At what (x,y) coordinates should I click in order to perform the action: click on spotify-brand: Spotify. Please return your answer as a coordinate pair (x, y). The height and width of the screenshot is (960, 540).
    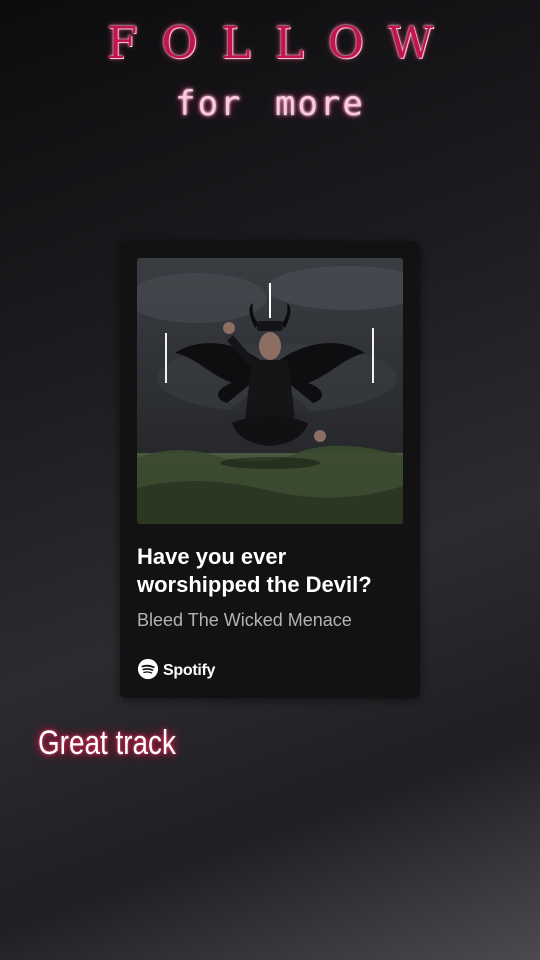
    Looking at the image, I should click on (176, 671).